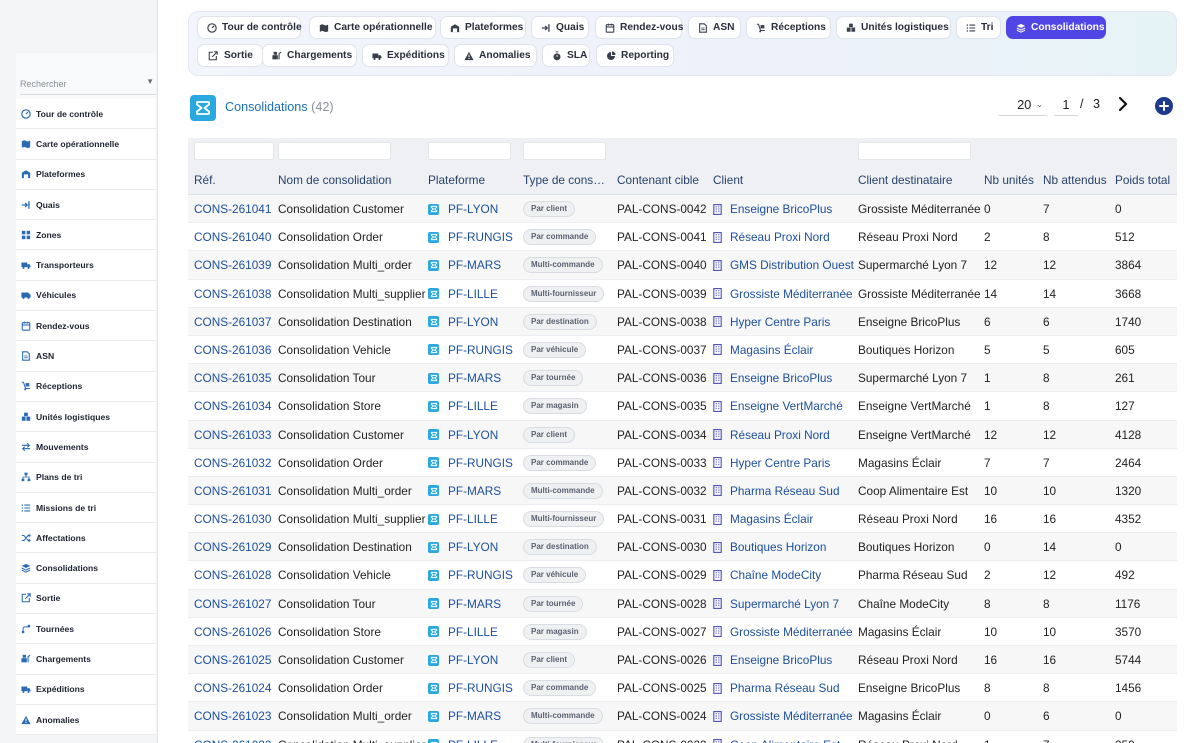  Describe the element at coordinates (334, 180) in the screenshot. I see `header-col-nom: Nom de consolidation` at that location.